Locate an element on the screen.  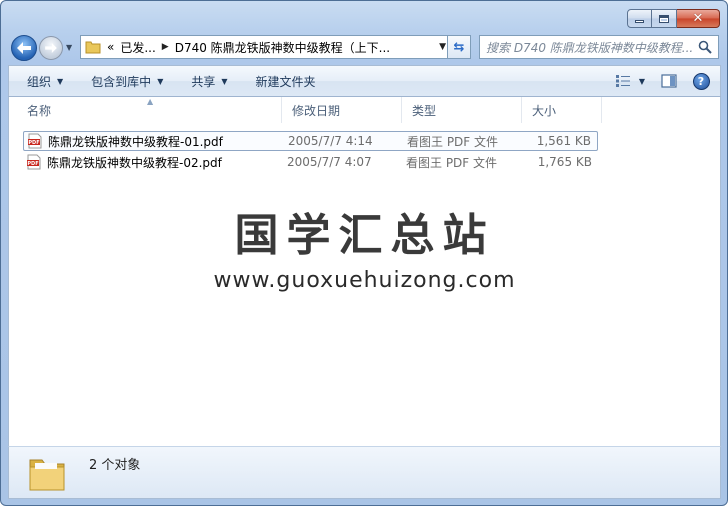
search-icon is located at coordinates (705, 47).